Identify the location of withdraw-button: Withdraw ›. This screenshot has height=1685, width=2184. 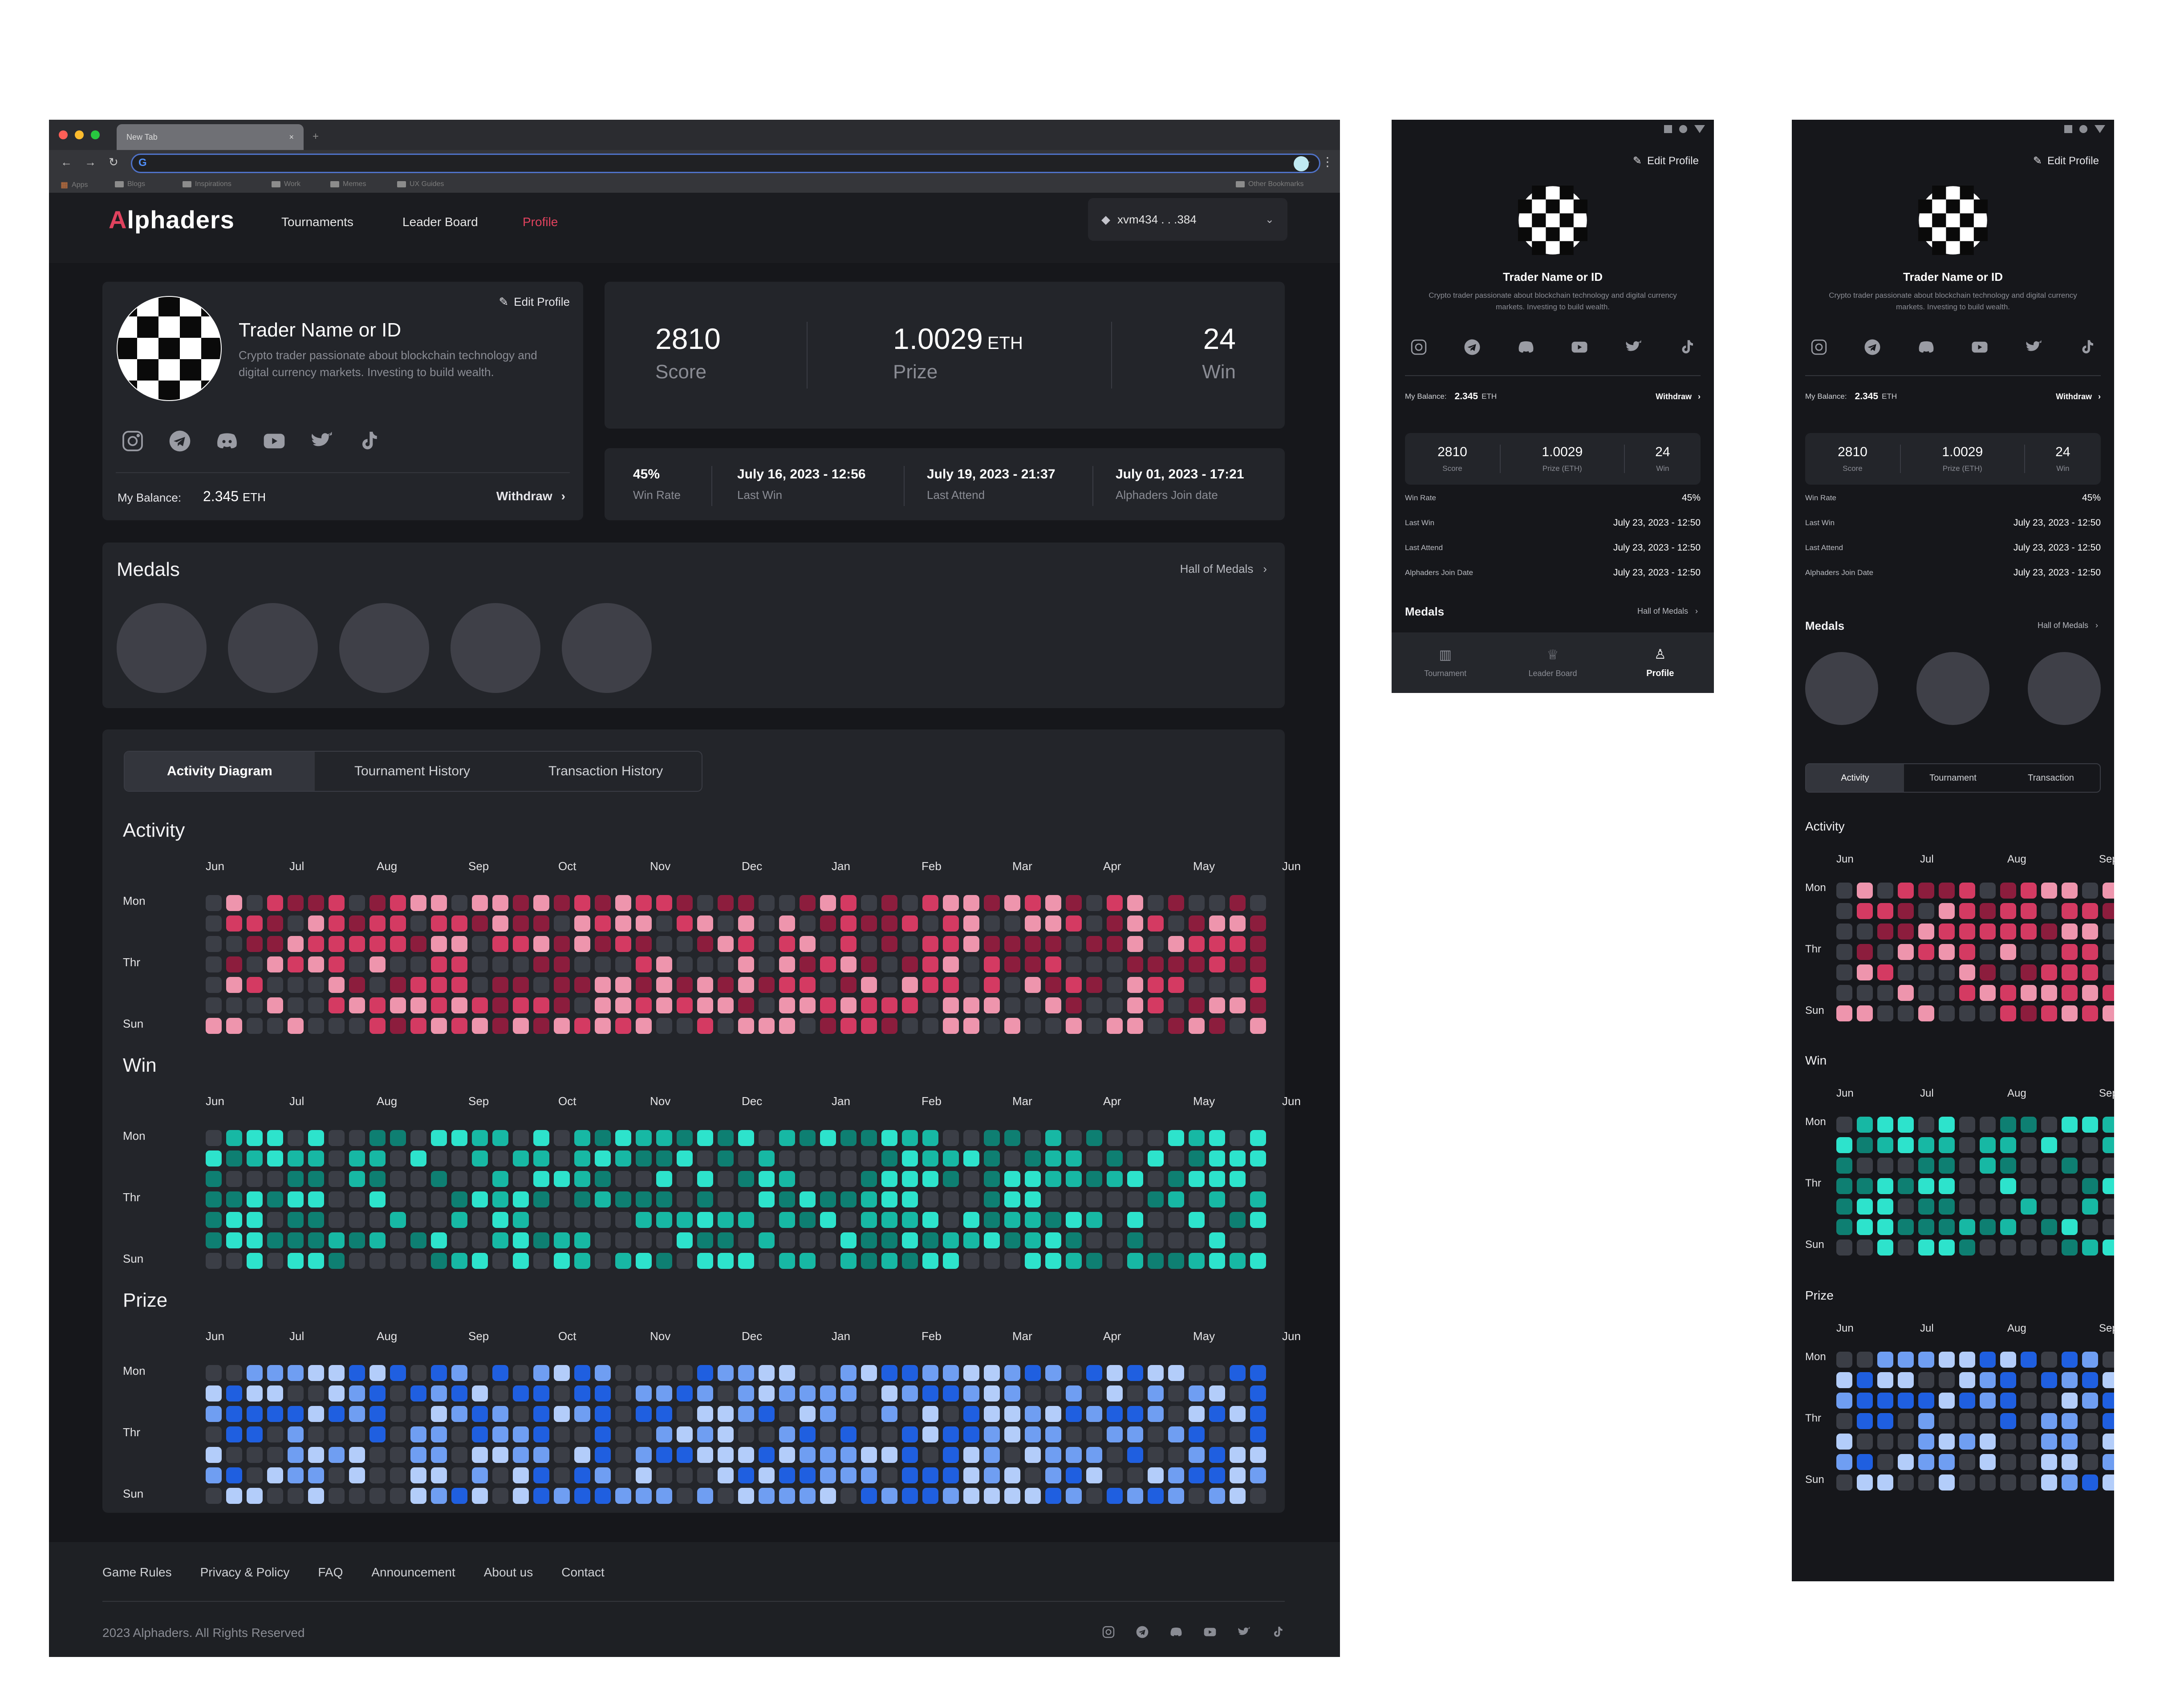
(530, 496).